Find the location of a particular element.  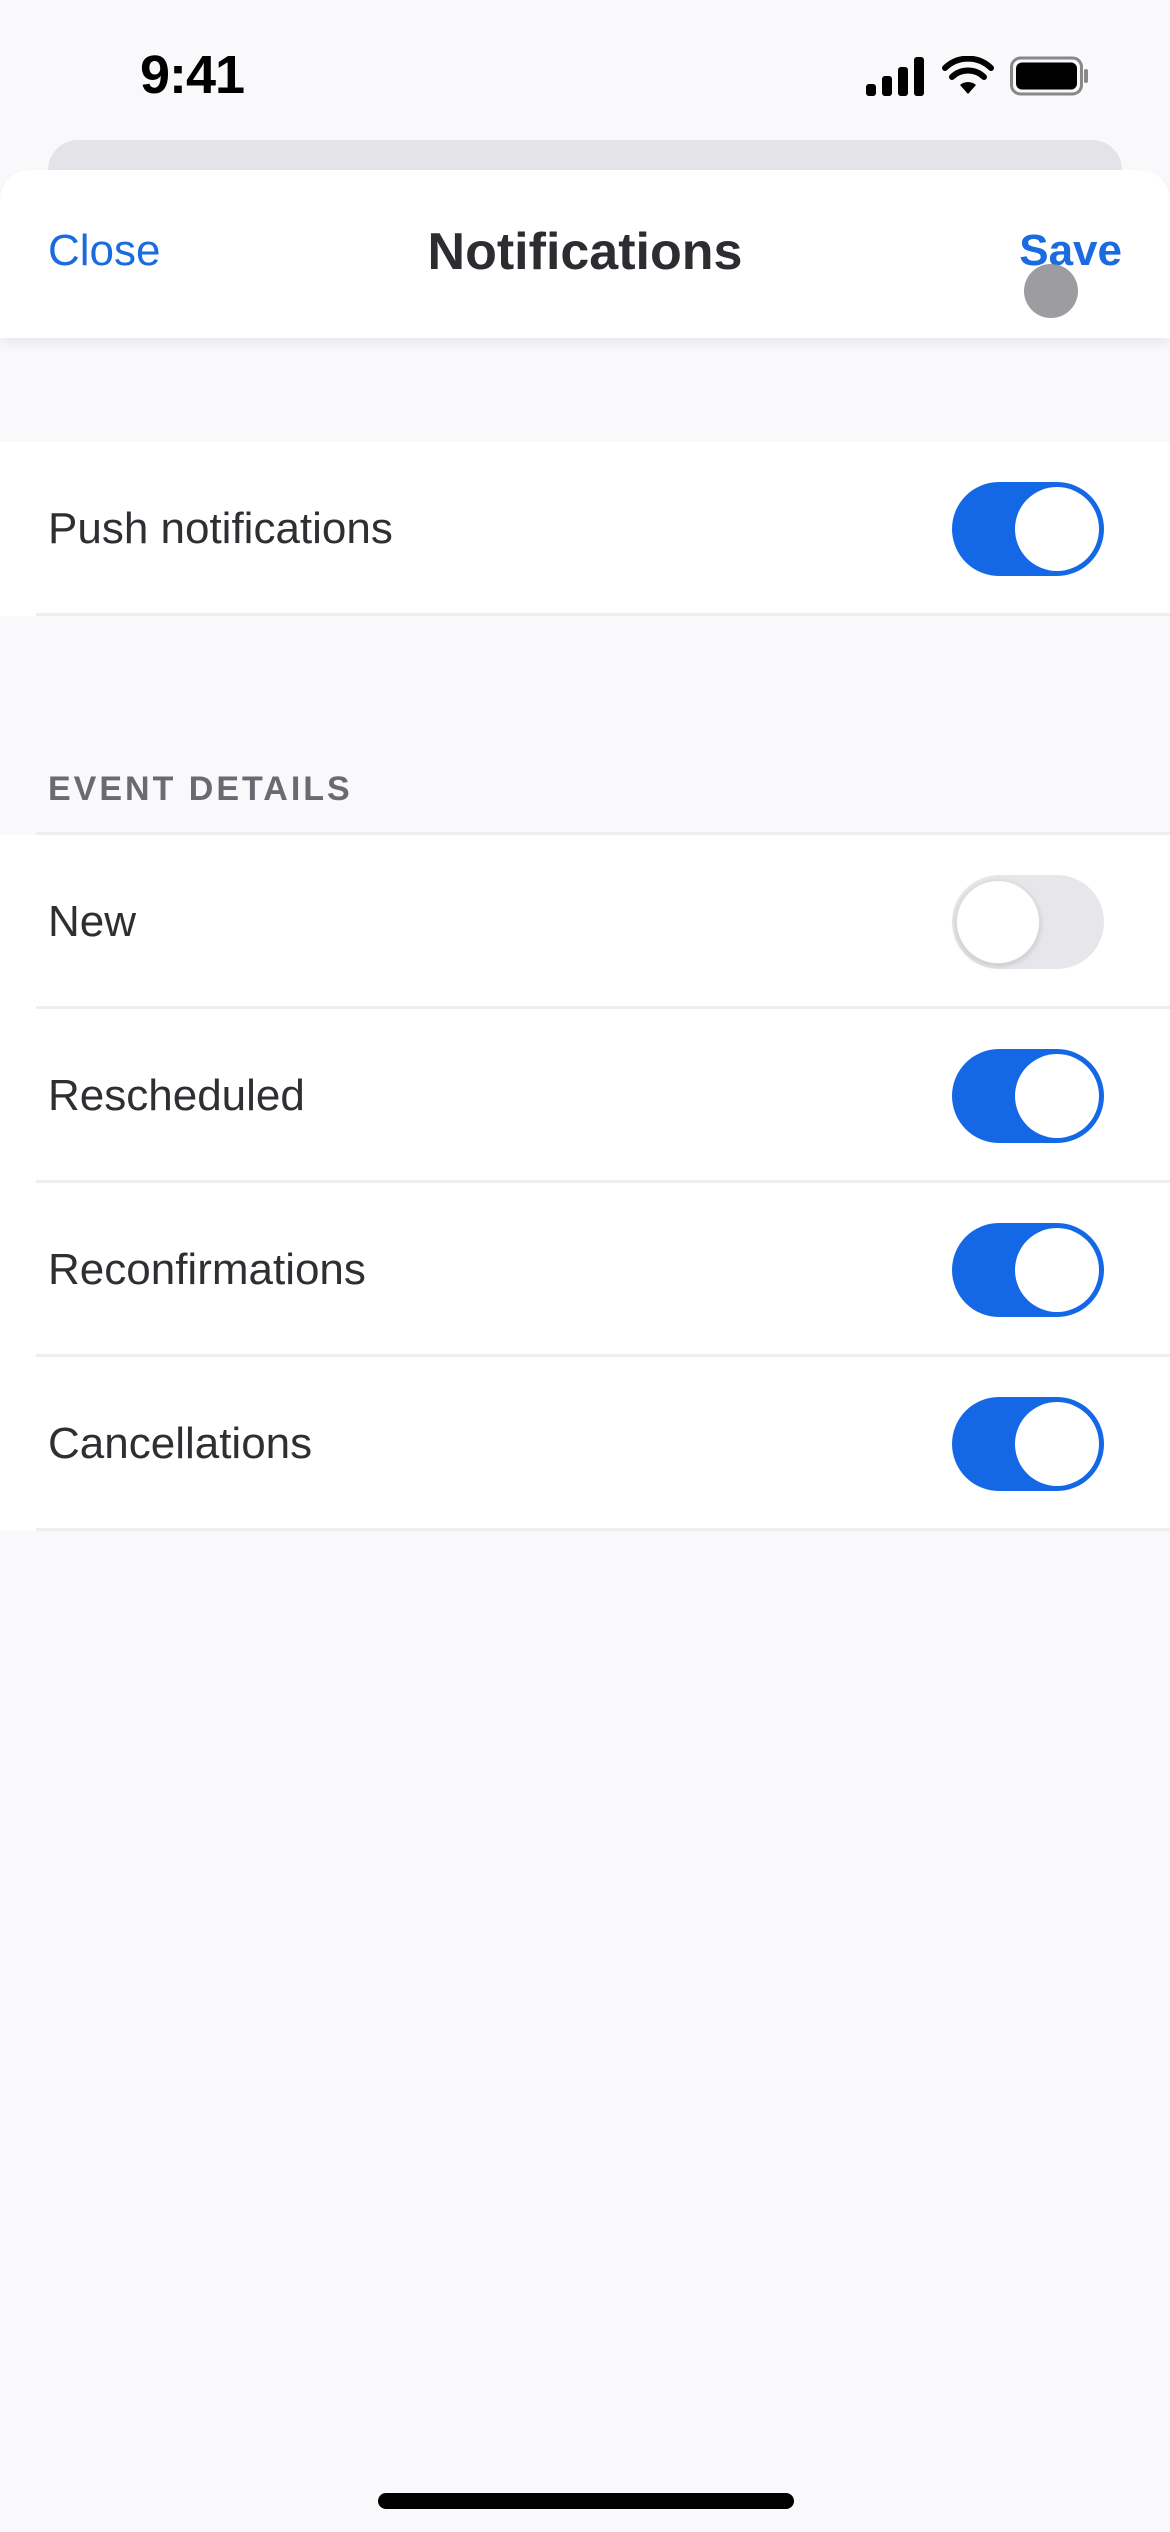

status-time: 9:41 is located at coordinates (192, 75).